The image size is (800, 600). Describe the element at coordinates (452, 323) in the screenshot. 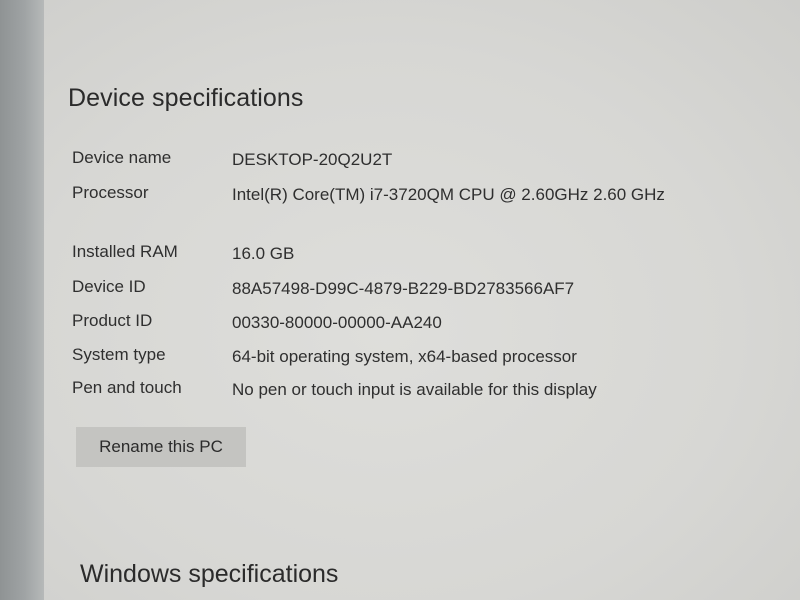

I see `spec-value: 00330-80000-00000-AA240` at that location.